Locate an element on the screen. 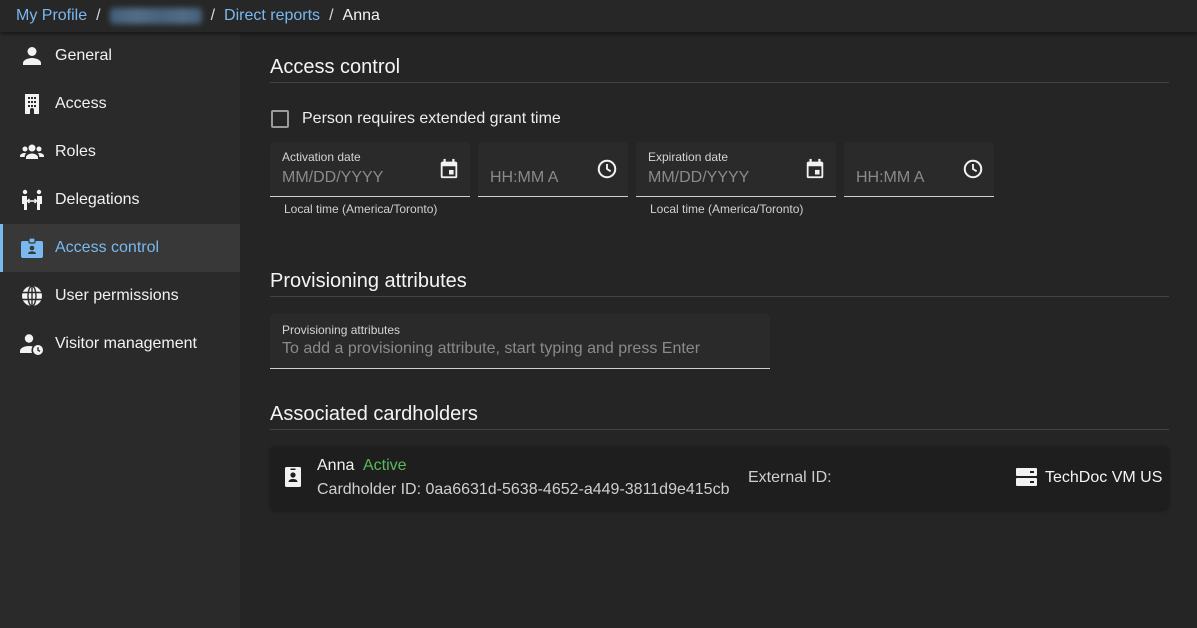  badge-icon is located at coordinates (32, 248).